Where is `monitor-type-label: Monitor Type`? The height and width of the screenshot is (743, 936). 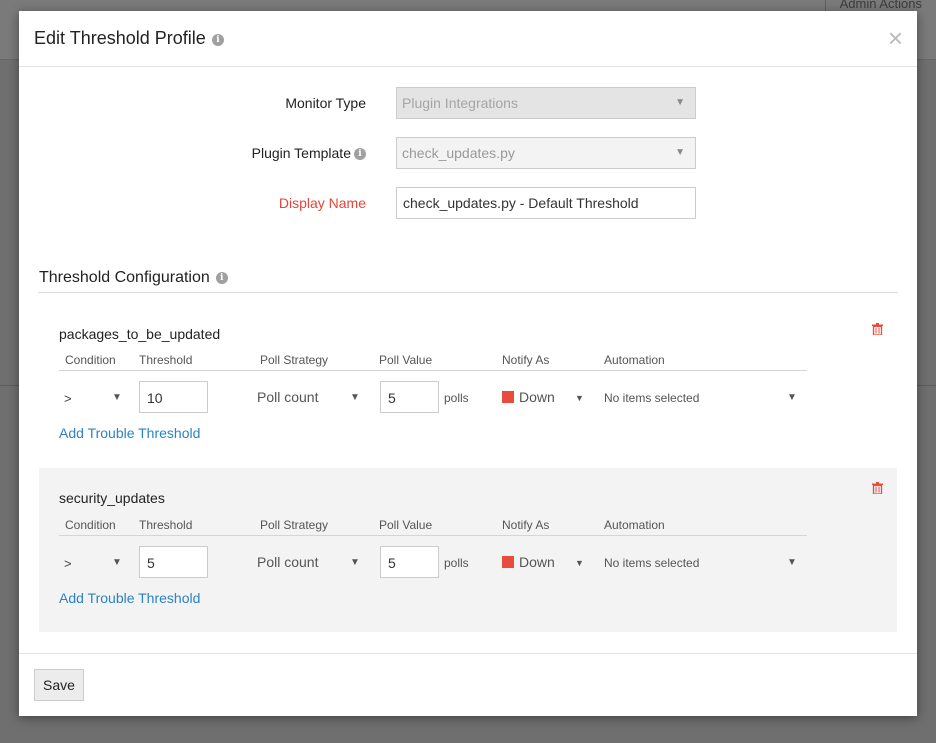 monitor-type-label: Monitor Type is located at coordinates (325, 103).